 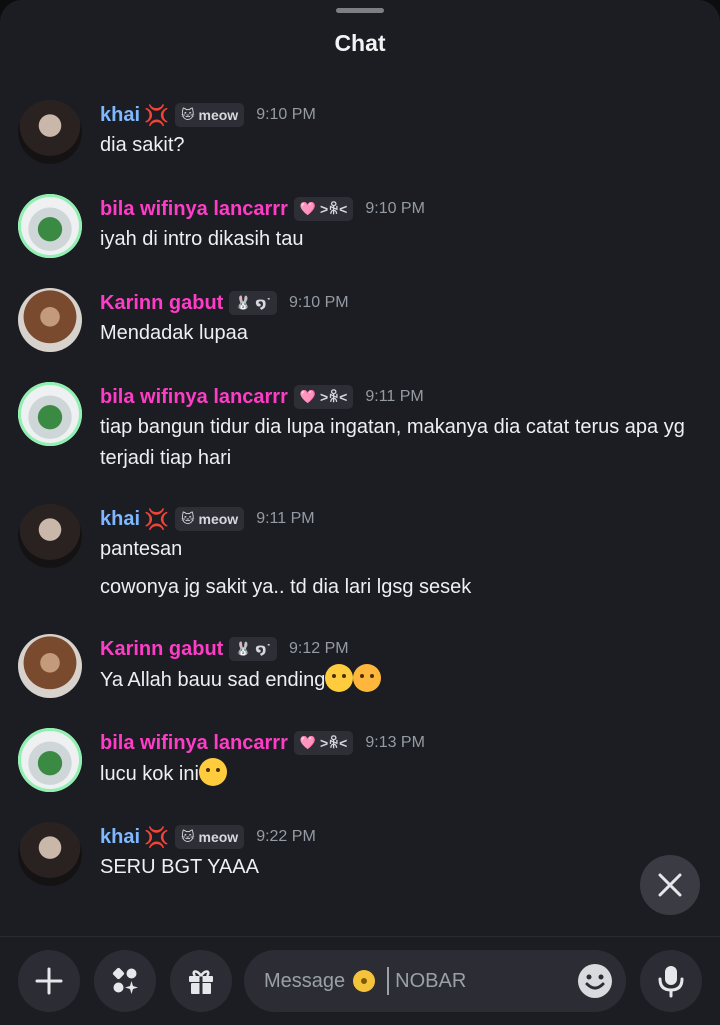 What do you see at coordinates (364, 981) in the screenshot?
I see `dvd-icon` at bounding box center [364, 981].